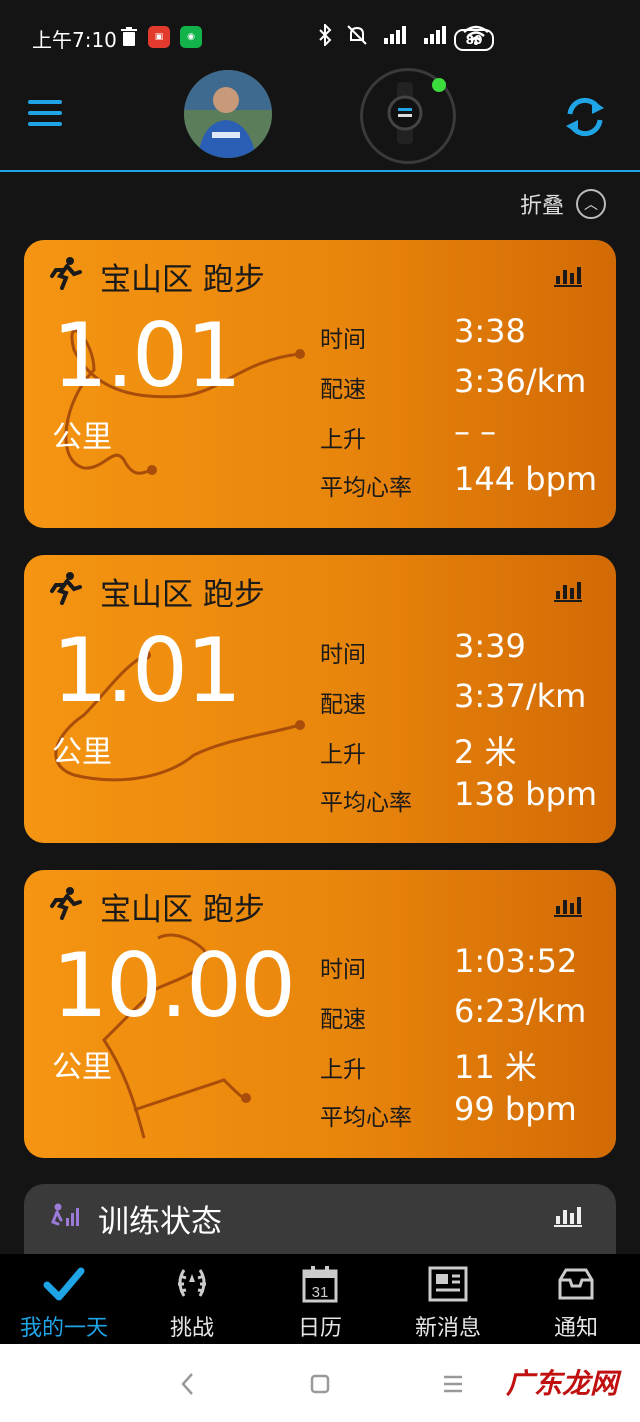 Image resolution: width=640 pixels, height=1422 pixels. Describe the element at coordinates (490, 646) in the screenshot. I see `stat-value-time: 3:39` at that location.